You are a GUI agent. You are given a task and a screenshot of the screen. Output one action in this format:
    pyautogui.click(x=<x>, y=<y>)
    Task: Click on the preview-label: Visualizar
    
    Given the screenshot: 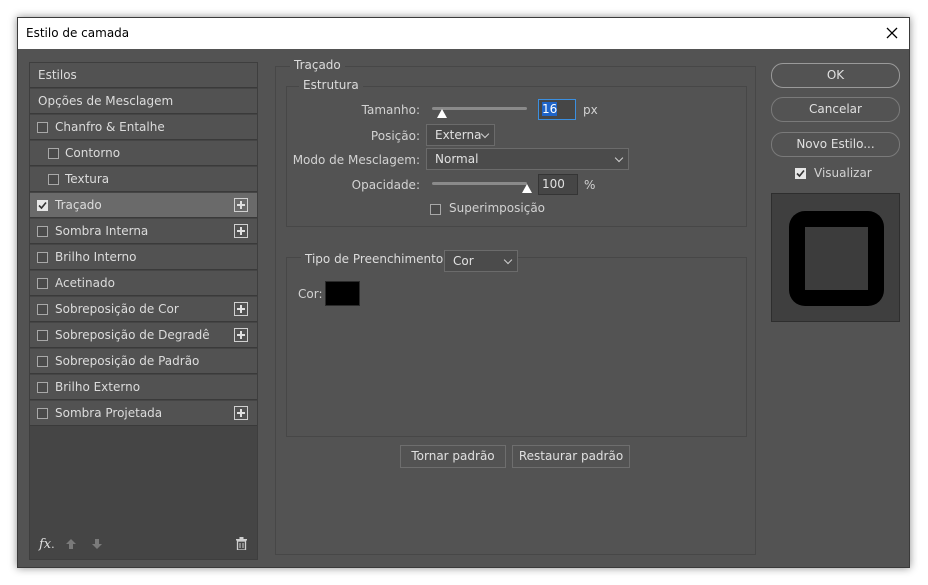 What is the action you would take?
    pyautogui.click(x=843, y=173)
    